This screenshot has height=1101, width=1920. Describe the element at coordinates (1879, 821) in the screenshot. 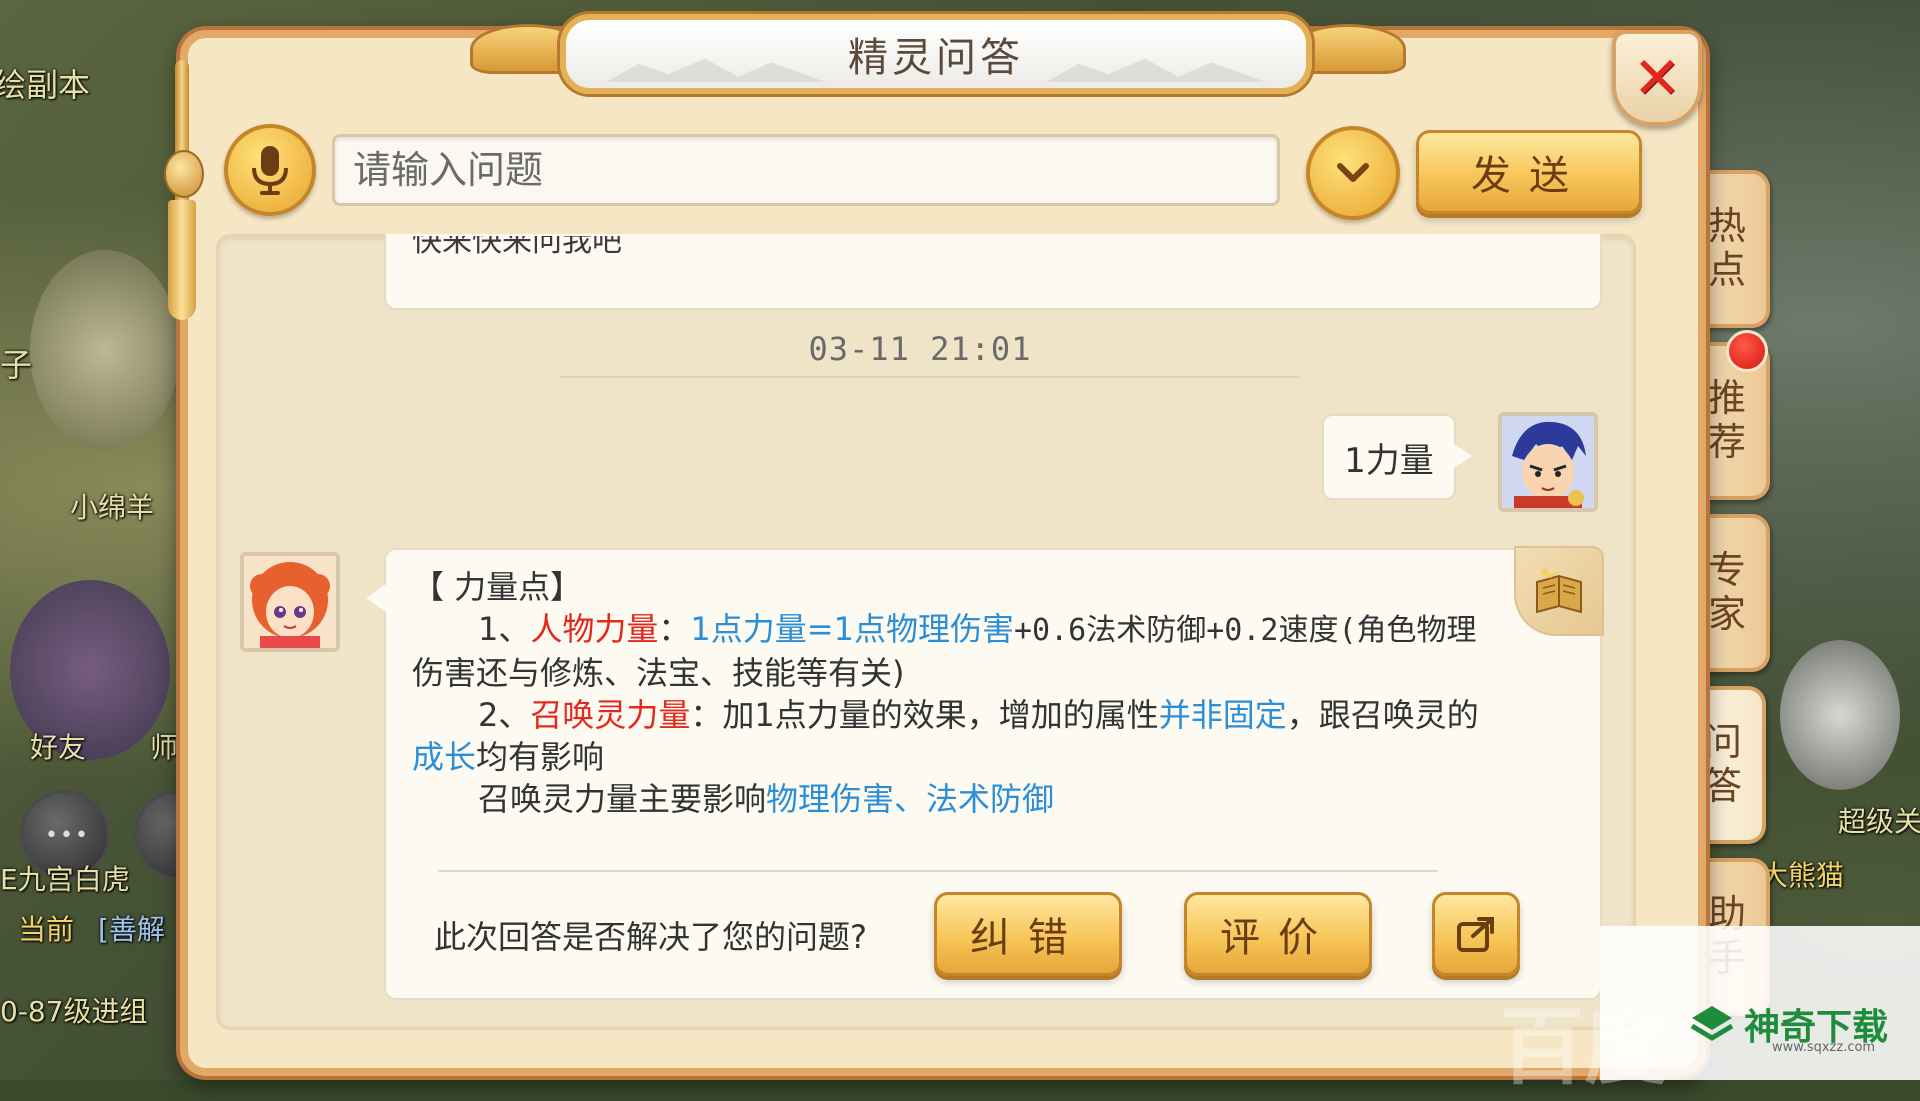

I see `npc-name: 超级关` at that location.